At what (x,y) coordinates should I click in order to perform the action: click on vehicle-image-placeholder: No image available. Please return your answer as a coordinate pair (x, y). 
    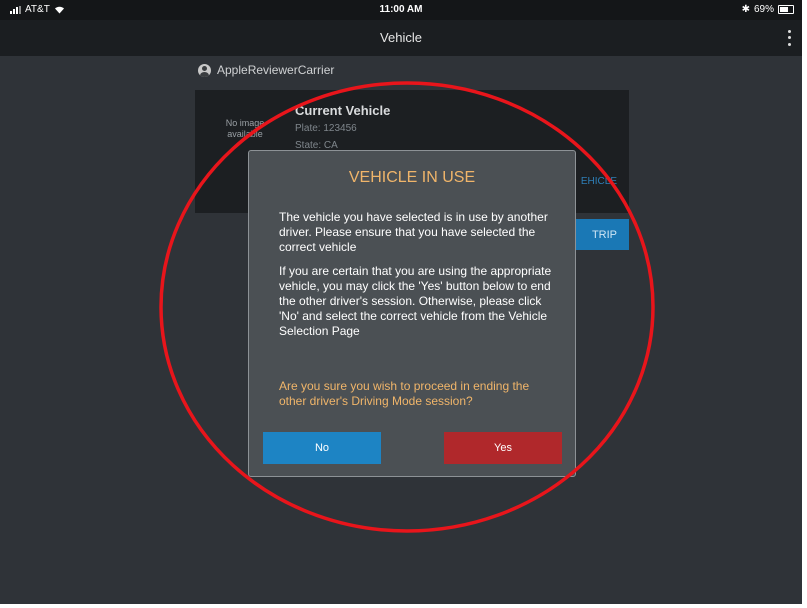
    Looking at the image, I should click on (245, 128).